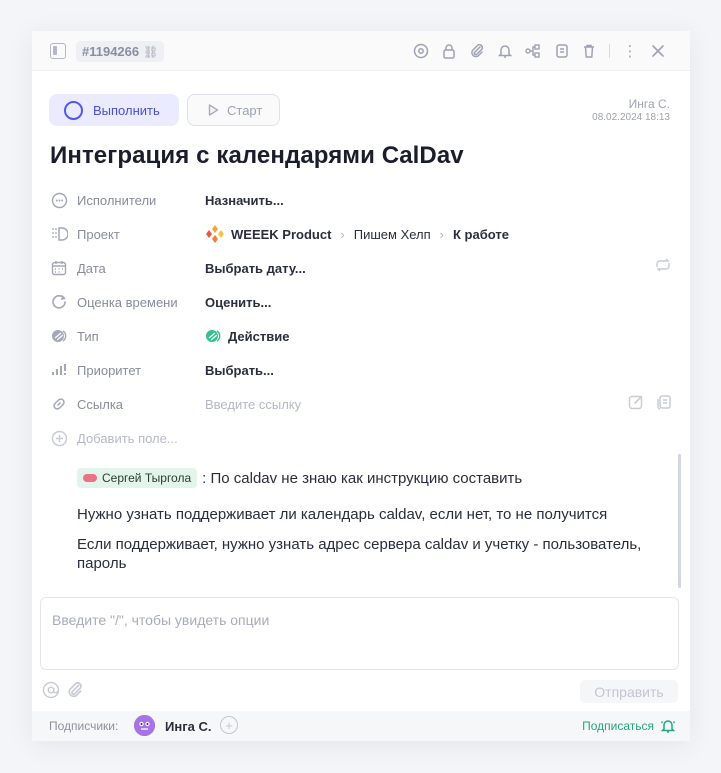 This screenshot has height=773, width=721. What do you see at coordinates (111, 51) in the screenshot?
I see `task-id-text: #1194266` at bounding box center [111, 51].